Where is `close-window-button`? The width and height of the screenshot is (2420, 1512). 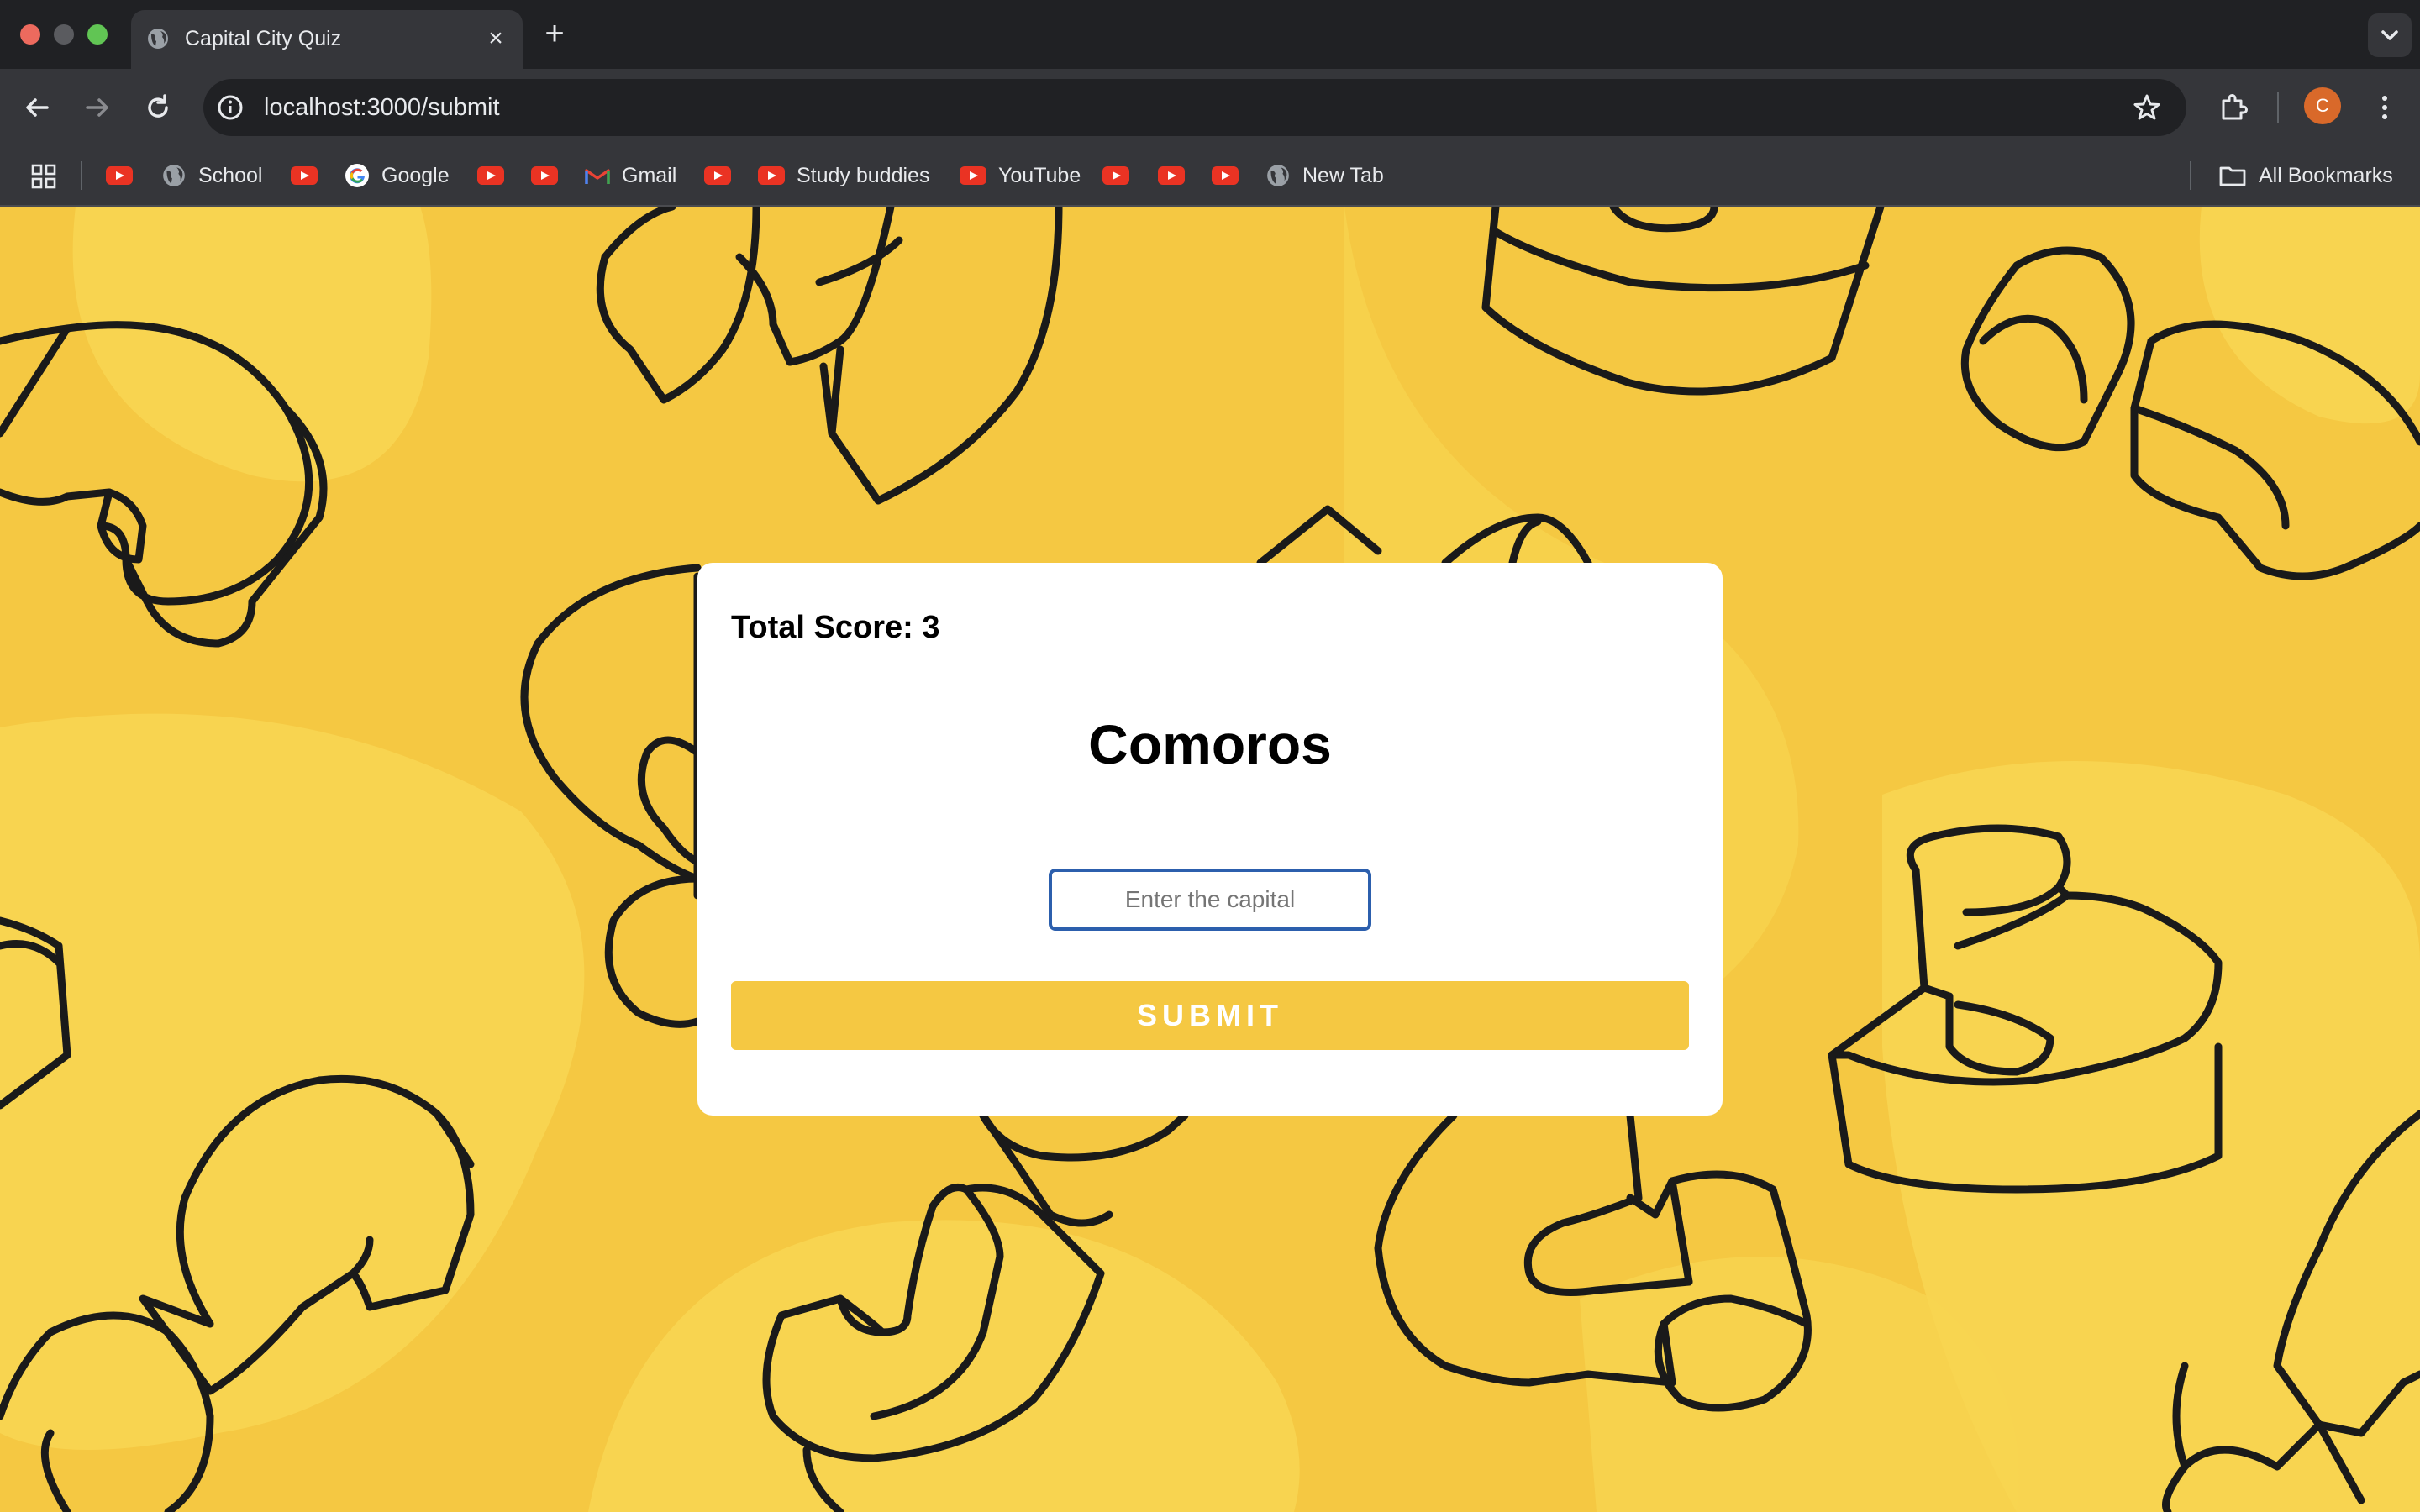
close-window-button is located at coordinates (30, 34).